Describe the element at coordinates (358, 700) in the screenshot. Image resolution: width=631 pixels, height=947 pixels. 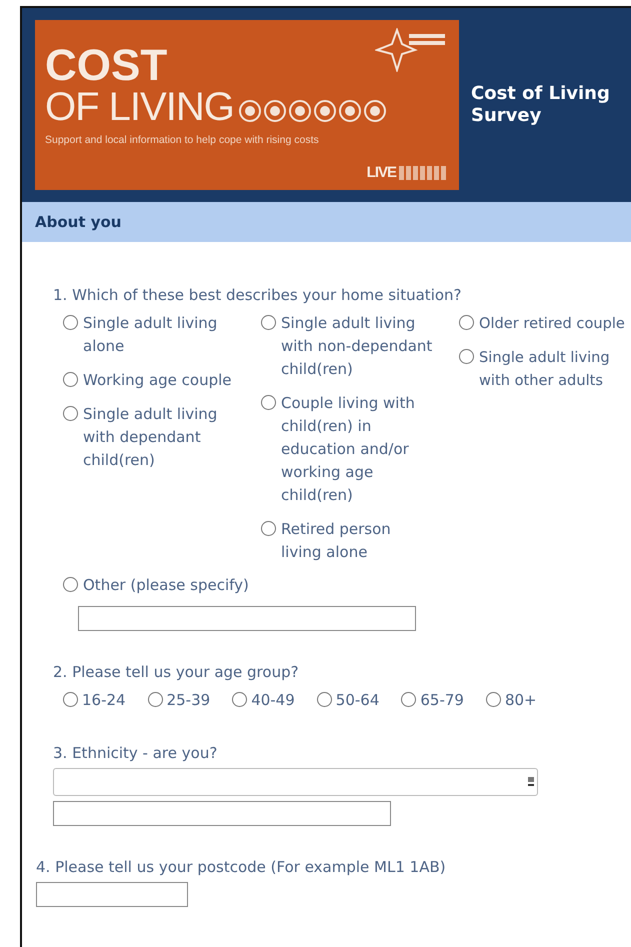
I see `option-label: 50-64` at that location.